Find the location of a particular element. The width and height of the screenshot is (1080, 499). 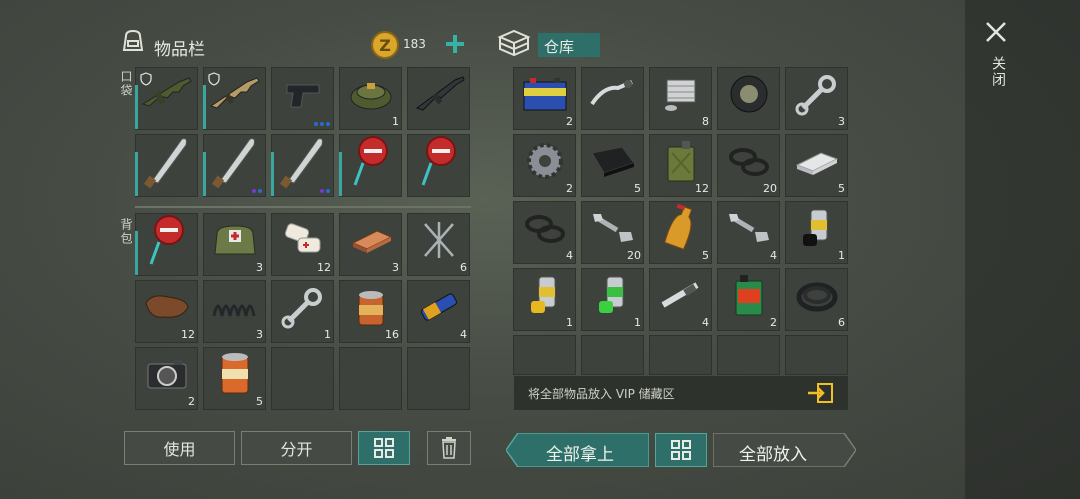

vip-storage-bar: 将全部物品放入 VIP 储藏区 is located at coordinates (681, 393).